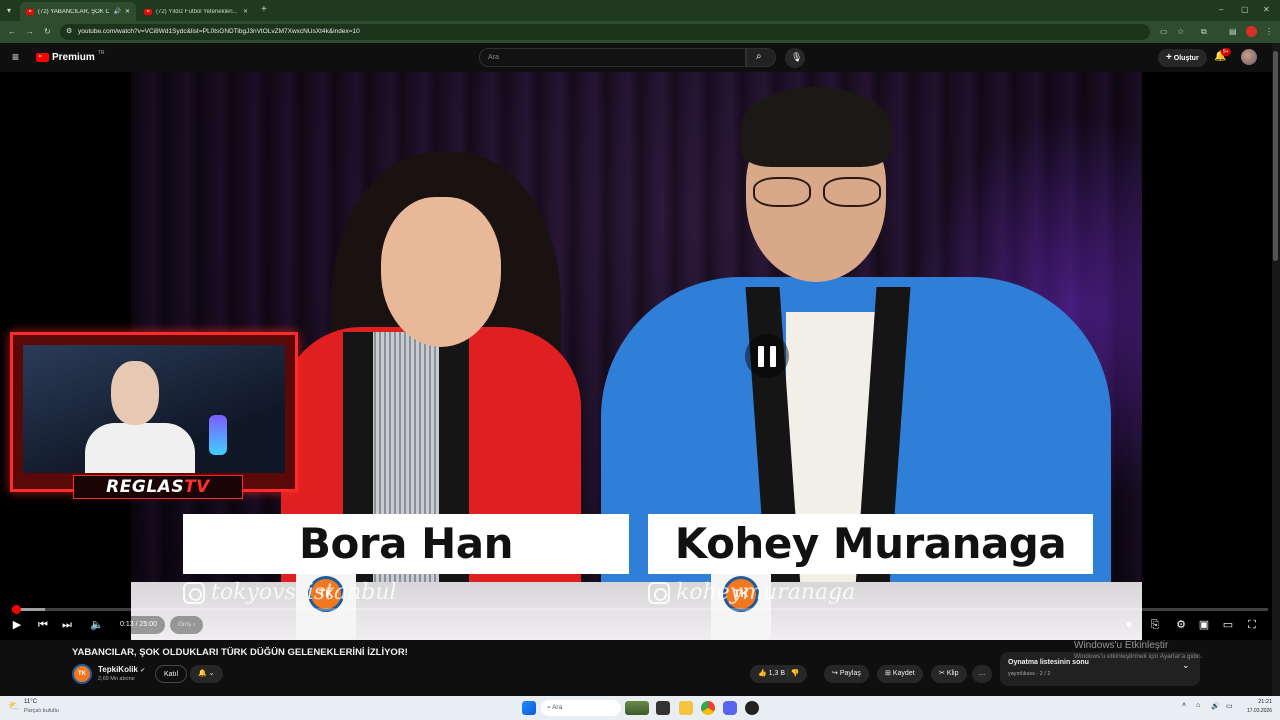  I want to click on autoplay-toggle-icon: ⏺, so click(1129, 625).